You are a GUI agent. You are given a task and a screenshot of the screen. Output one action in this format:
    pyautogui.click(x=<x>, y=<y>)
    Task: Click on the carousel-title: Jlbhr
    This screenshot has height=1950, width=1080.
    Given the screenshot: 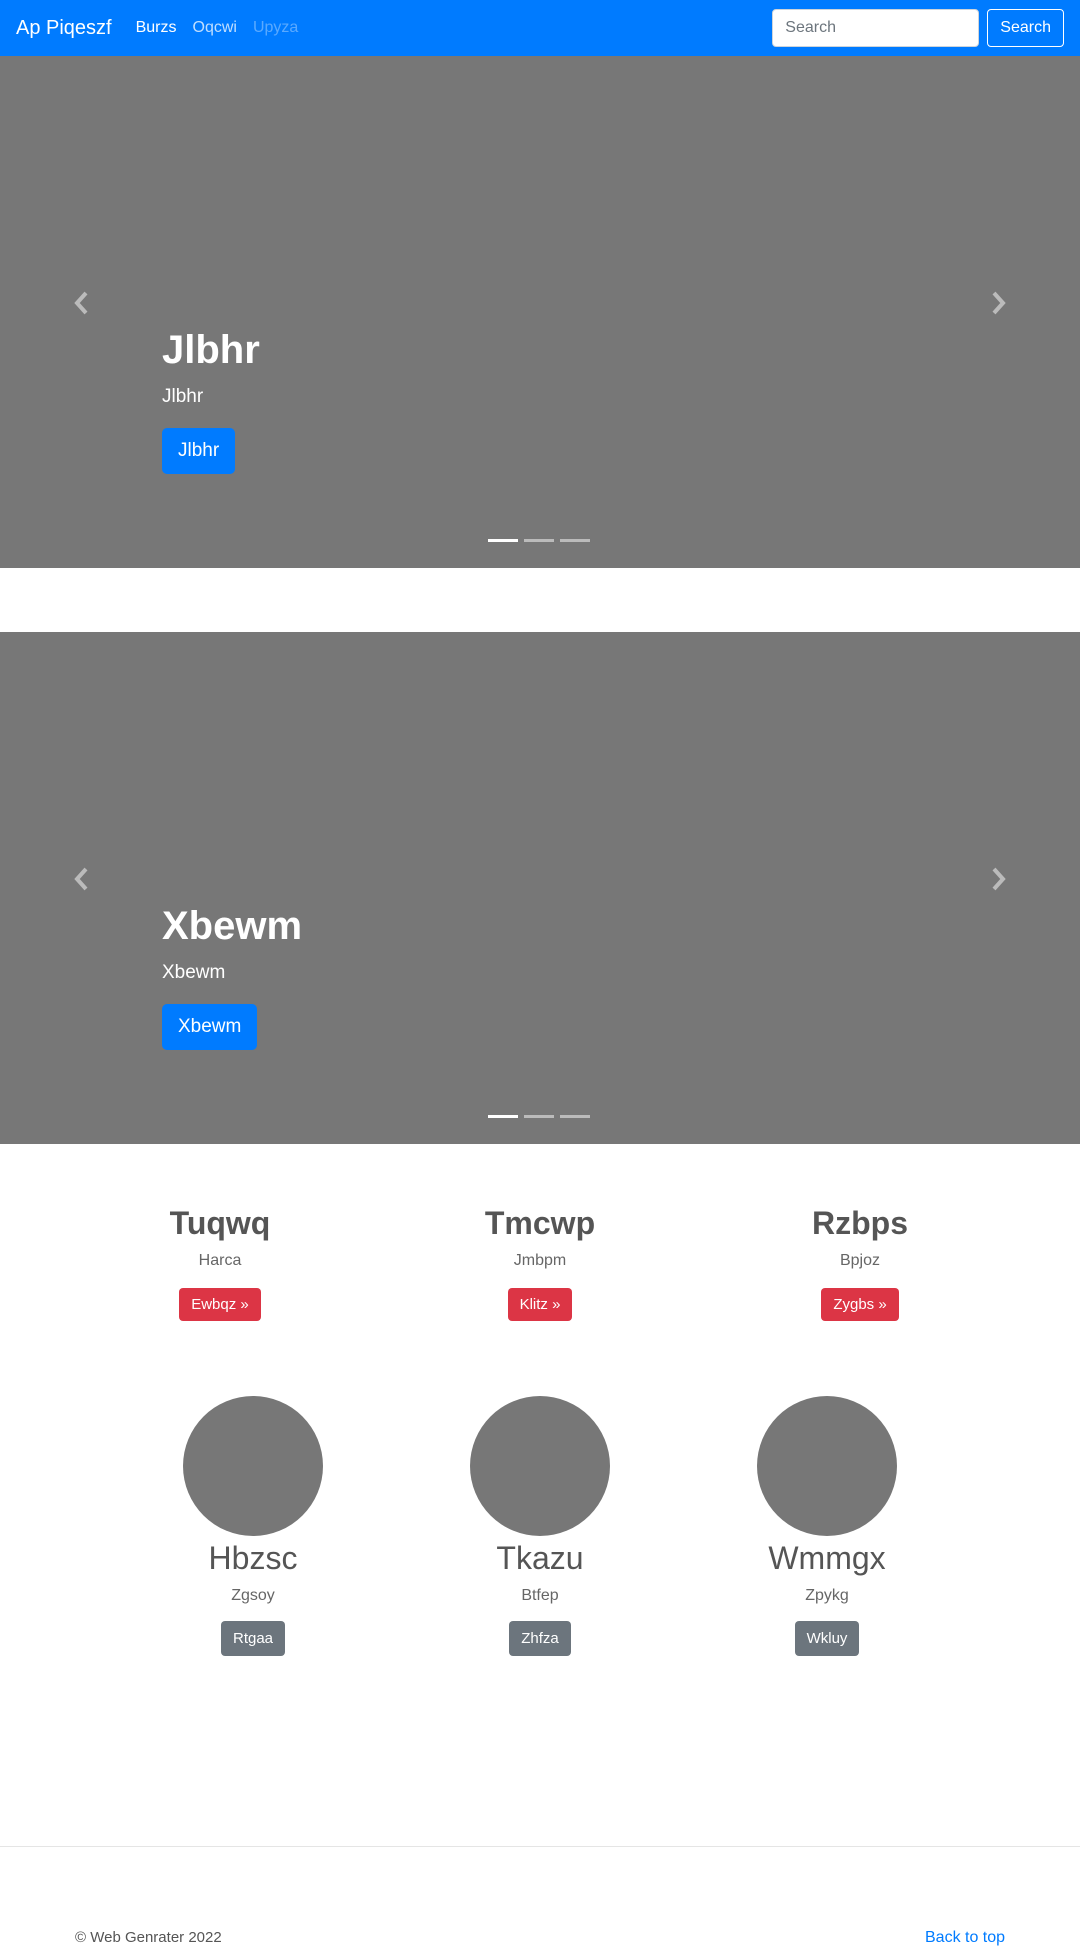 What is the action you would take?
    pyautogui.click(x=211, y=350)
    